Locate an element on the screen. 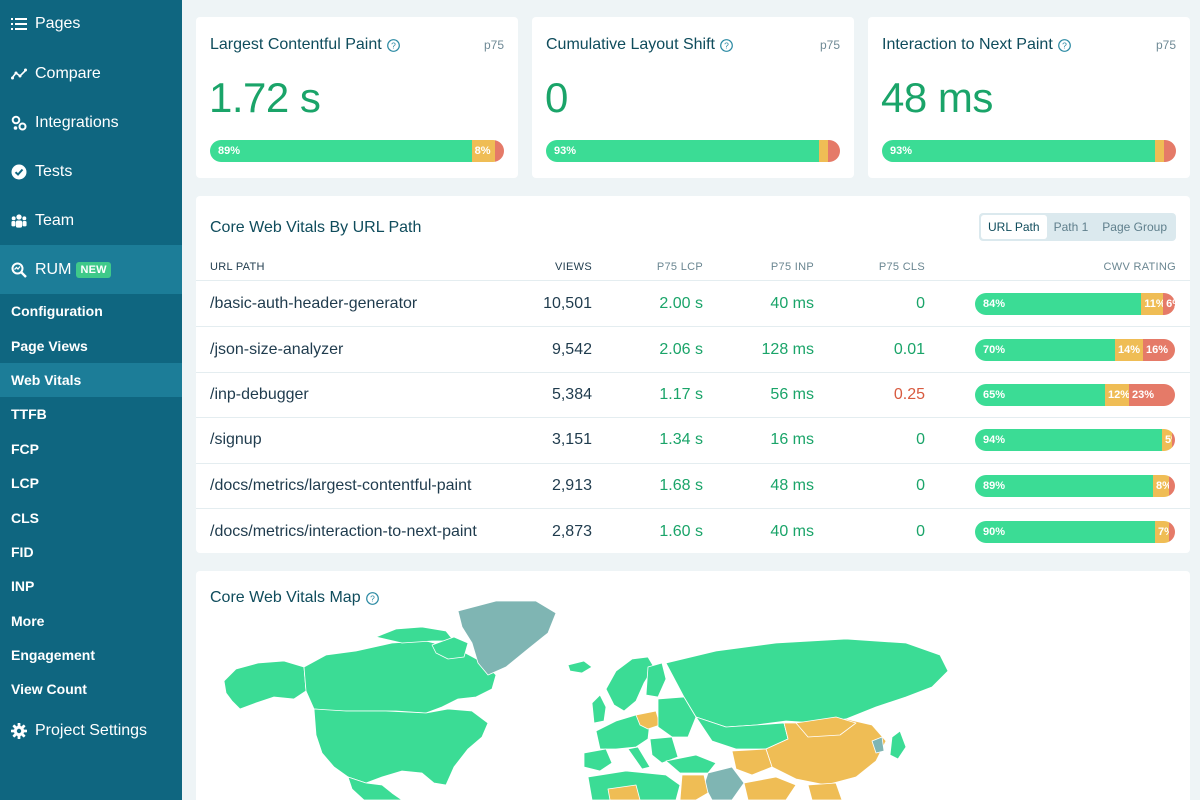 The width and height of the screenshot is (1200, 800). kpi-distribution-bar: 93% is located at coordinates (1029, 151).